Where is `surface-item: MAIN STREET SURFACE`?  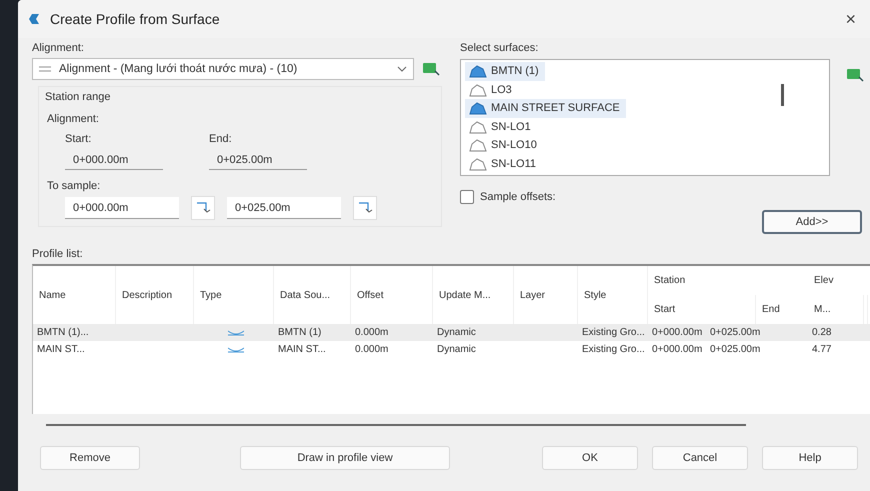
surface-item: MAIN STREET SURFACE is located at coordinates (545, 108).